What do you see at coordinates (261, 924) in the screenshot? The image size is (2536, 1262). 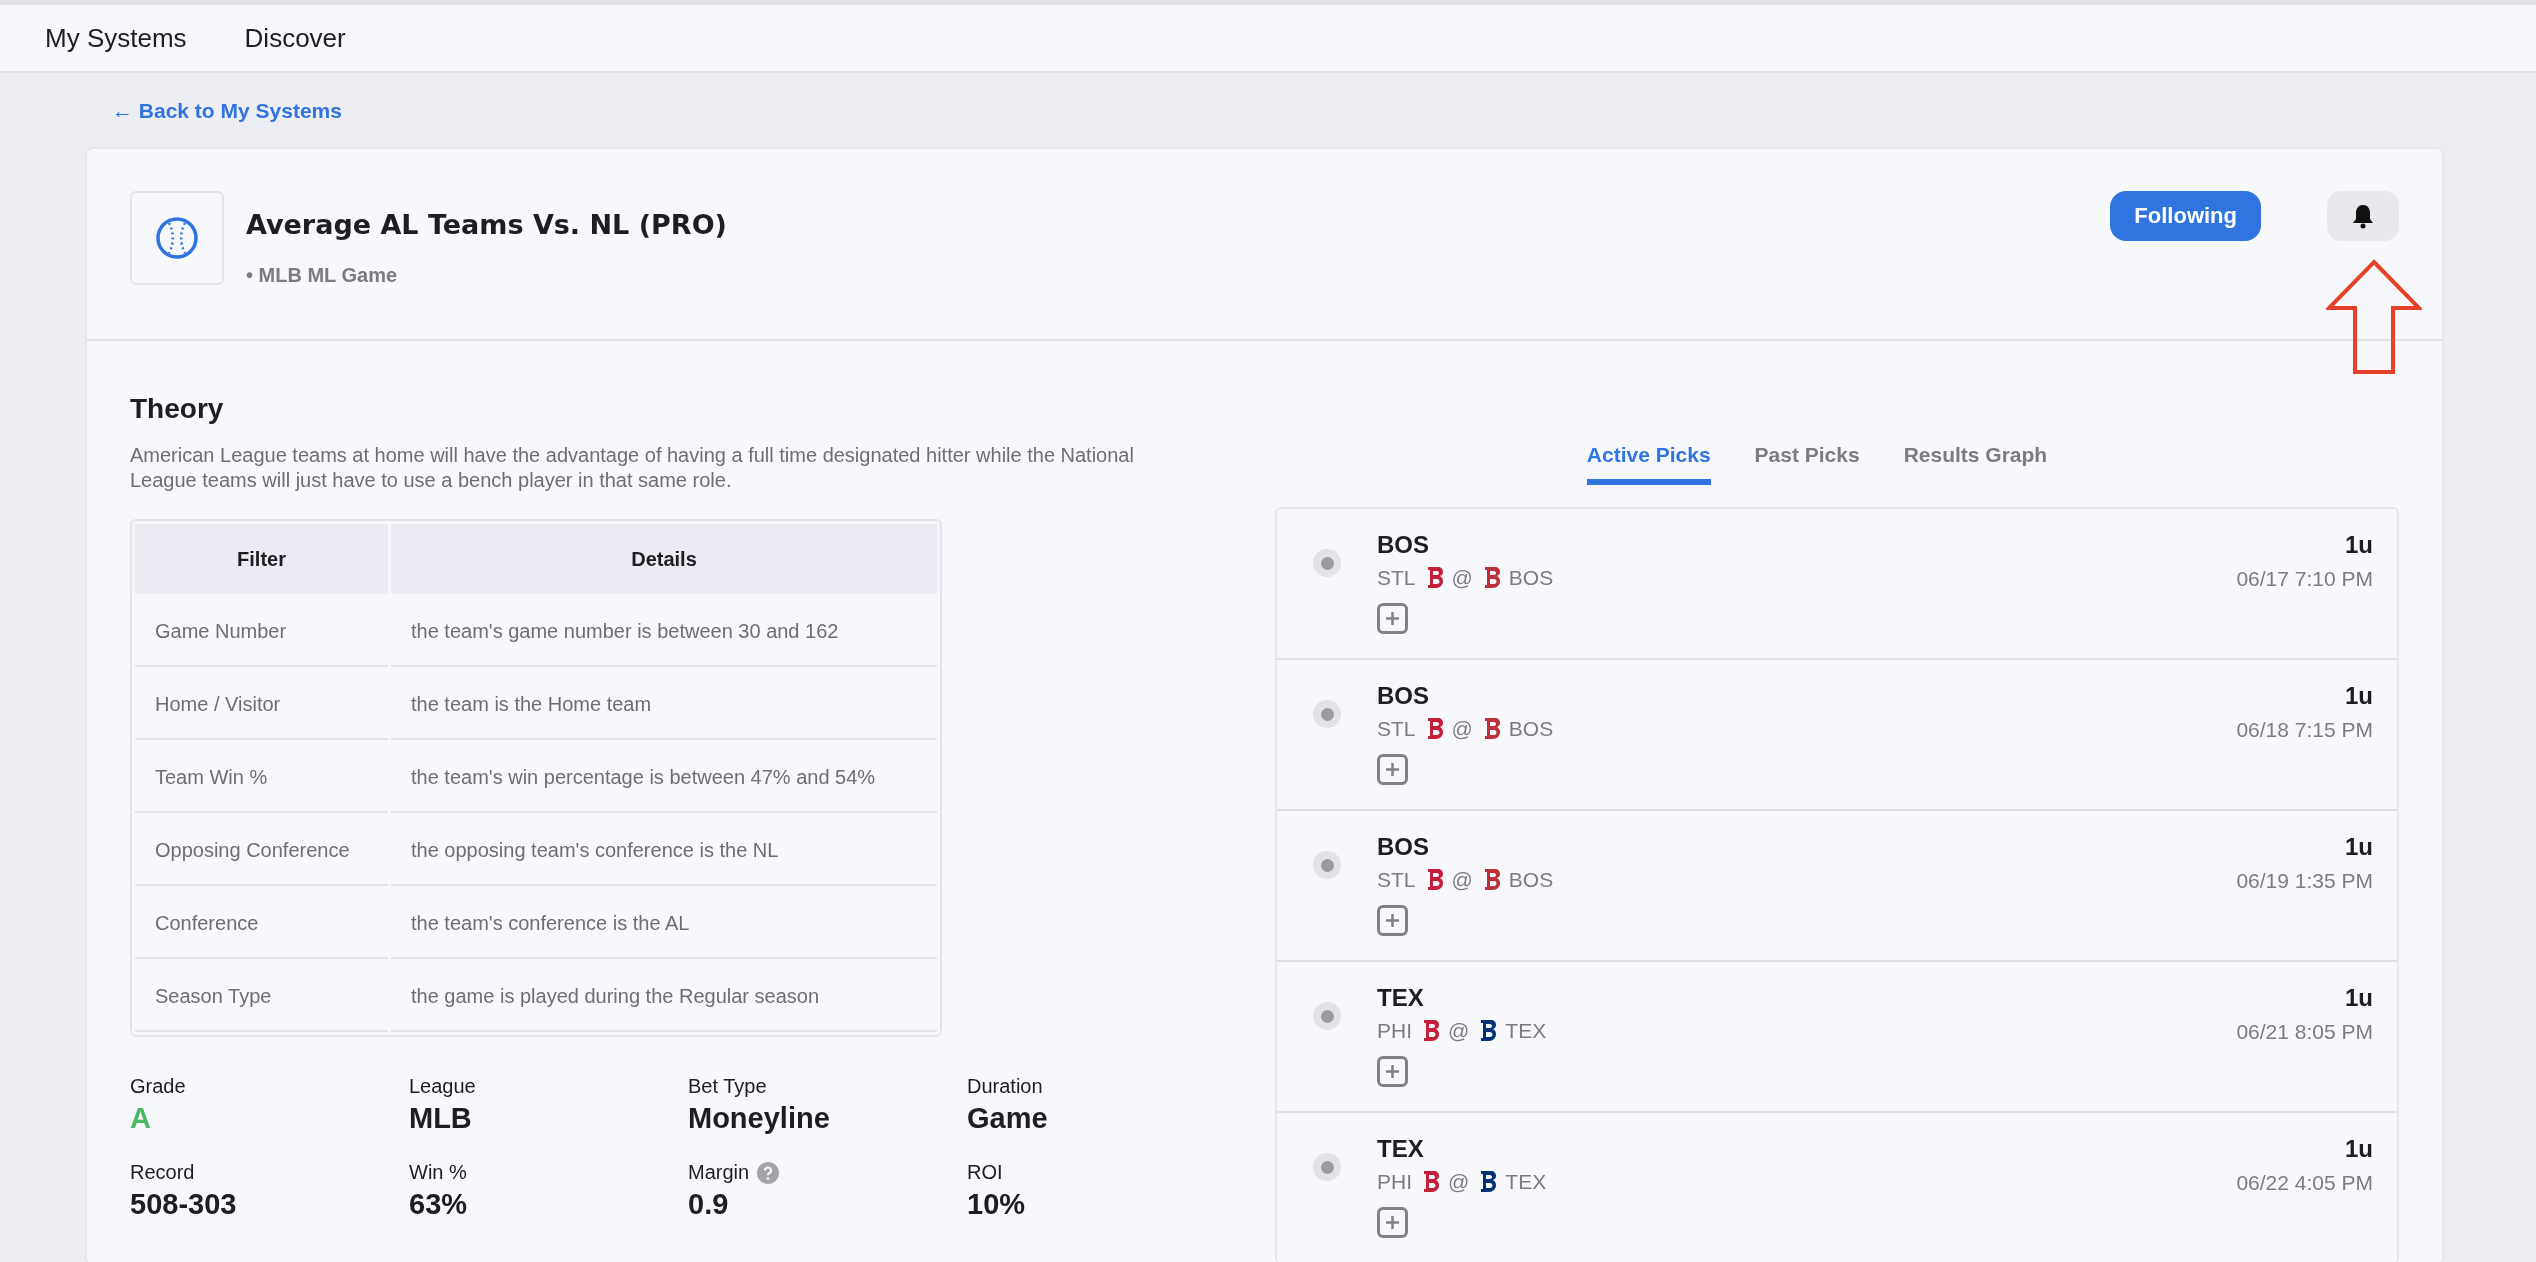 I see `table-cell: Conference` at bounding box center [261, 924].